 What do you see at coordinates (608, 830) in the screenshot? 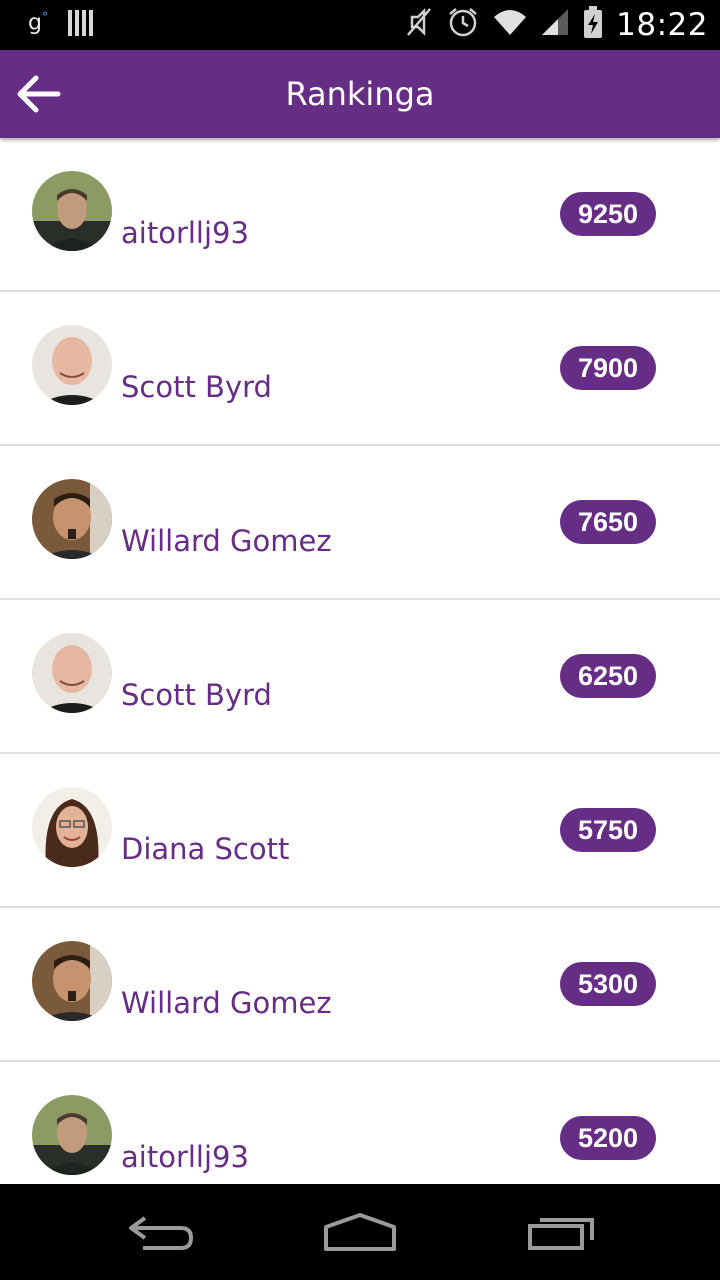
I see `score-badge: 5750` at bounding box center [608, 830].